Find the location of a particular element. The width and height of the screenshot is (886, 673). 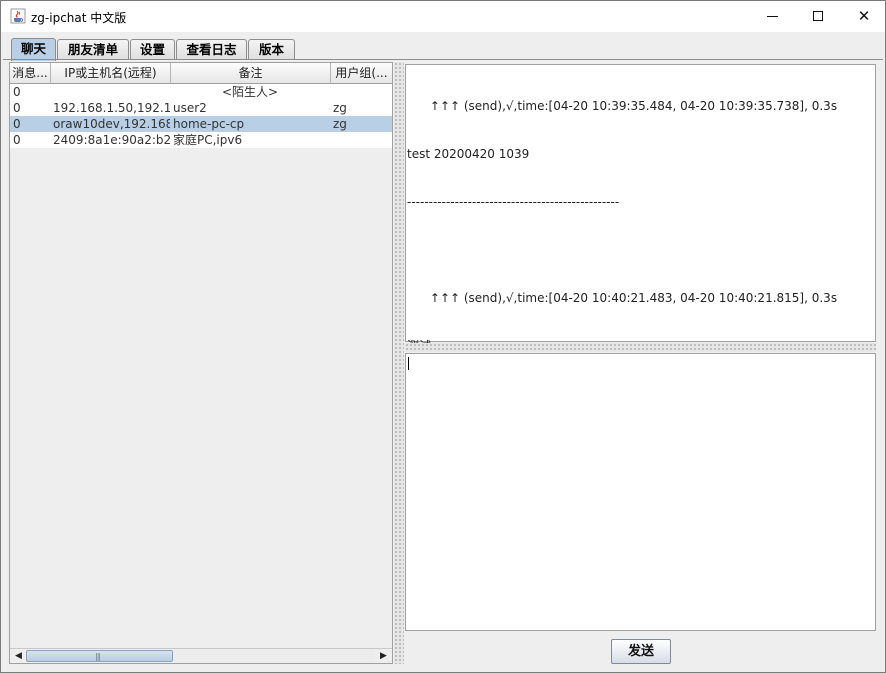

tab-chat: 聊天 is located at coordinates (33, 49).